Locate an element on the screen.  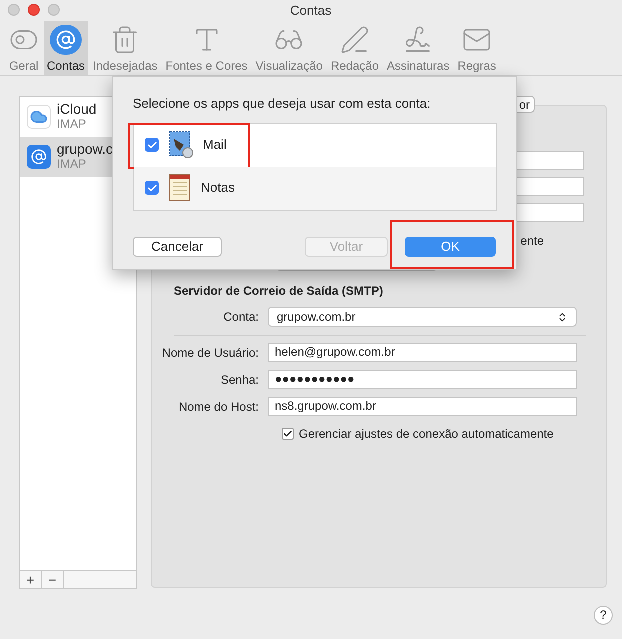
toolbar-tab: Contas is located at coordinates (66, 48).